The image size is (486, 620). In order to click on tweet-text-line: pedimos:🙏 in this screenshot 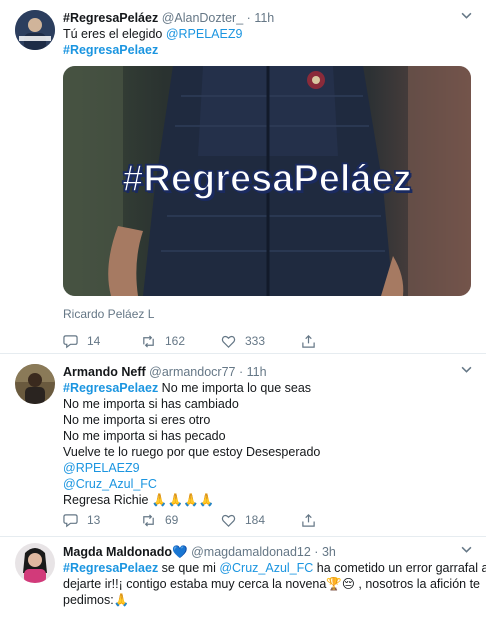, I will do `click(267, 600)`.